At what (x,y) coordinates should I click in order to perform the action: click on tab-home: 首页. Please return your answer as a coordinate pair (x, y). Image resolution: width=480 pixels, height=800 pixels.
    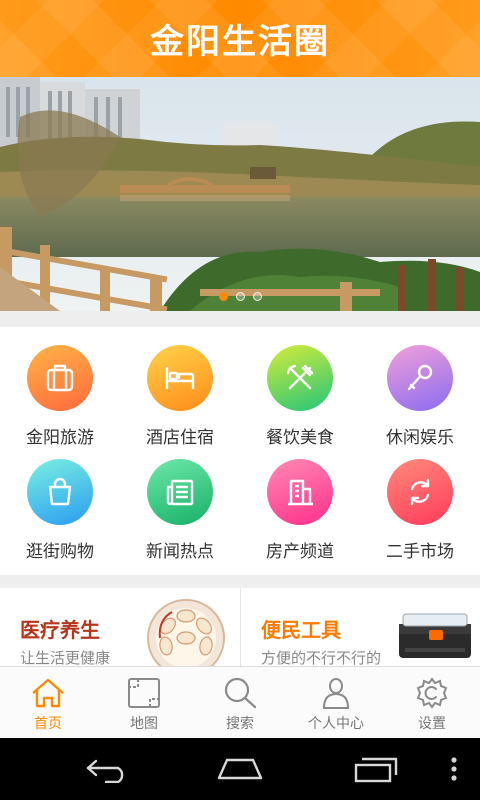
    Looking at the image, I should click on (48, 702).